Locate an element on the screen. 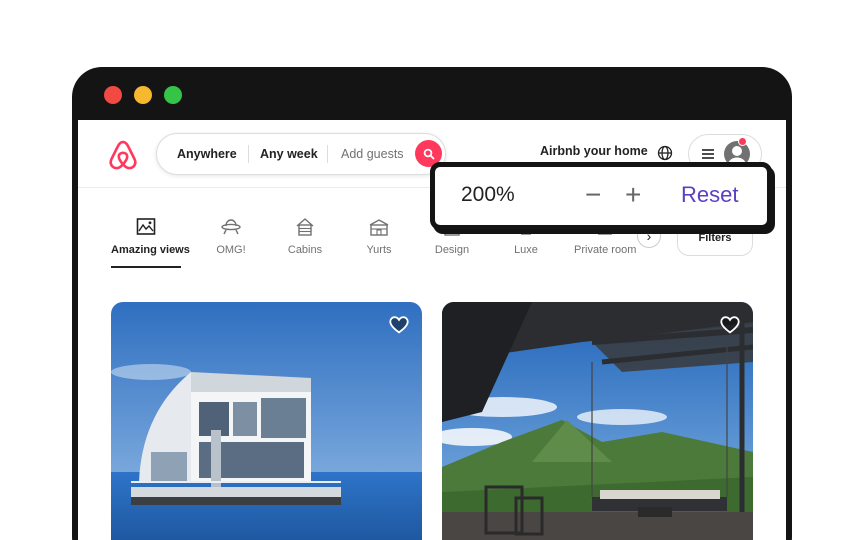 The height and width of the screenshot is (540, 864). category-omg: OMG! is located at coordinates (231, 236).